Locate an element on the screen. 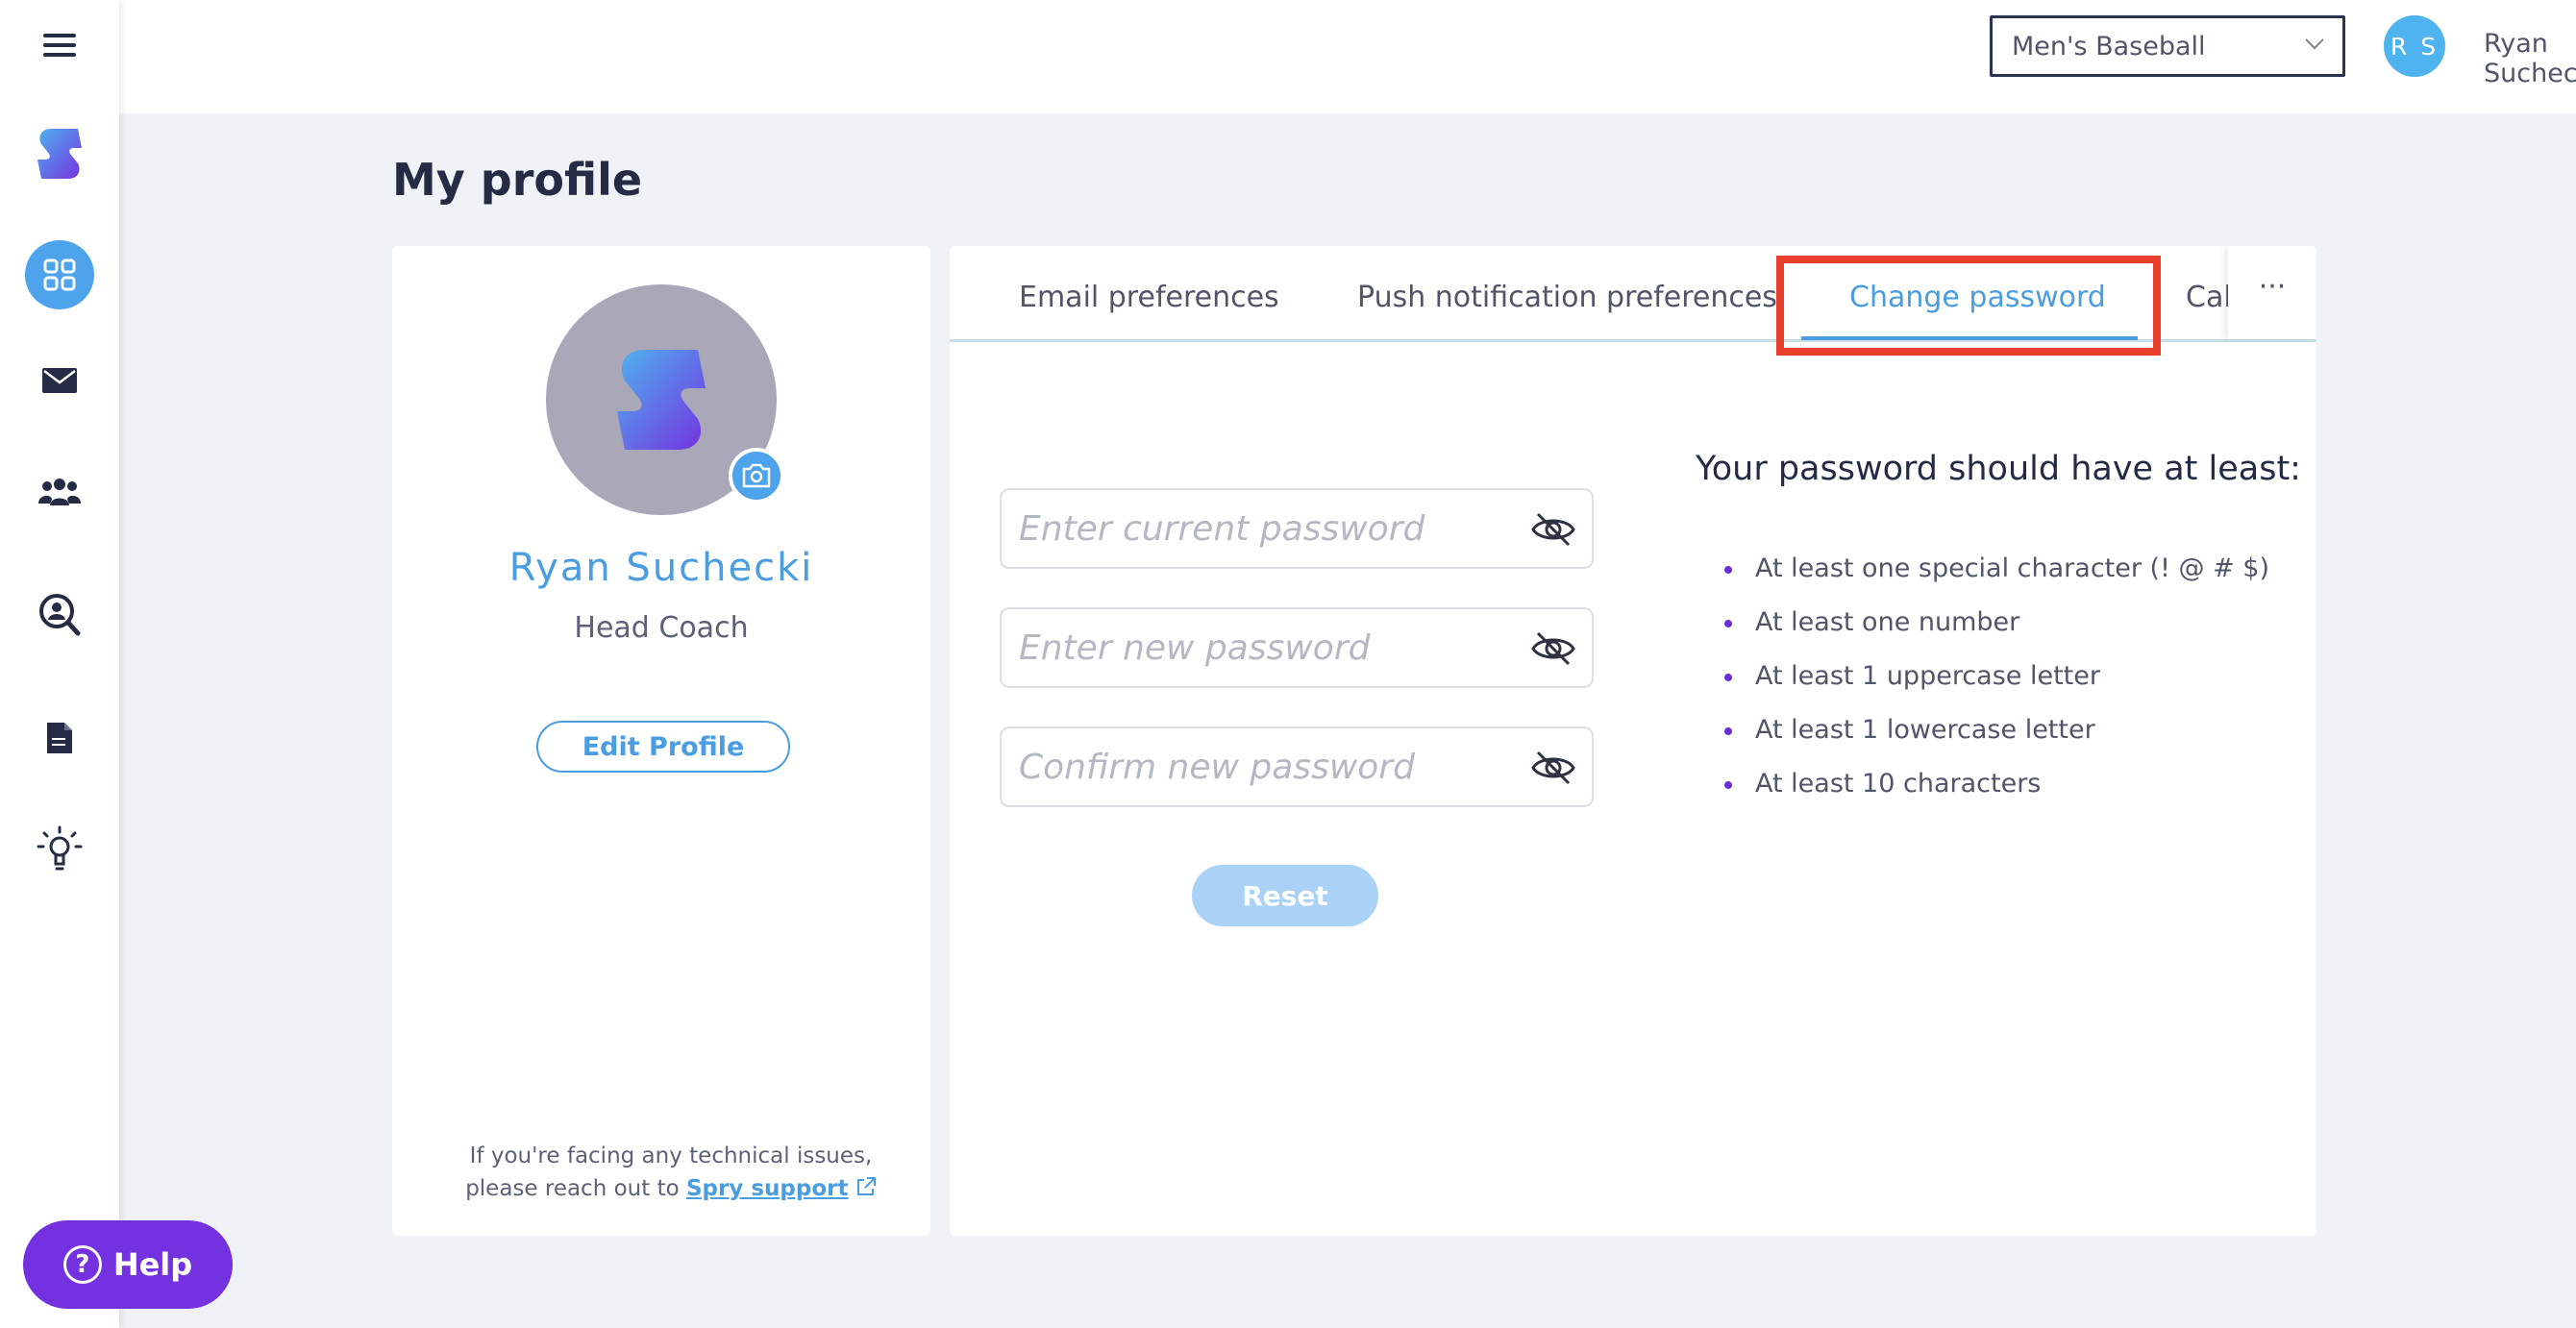  document-icon is located at coordinates (59, 738).